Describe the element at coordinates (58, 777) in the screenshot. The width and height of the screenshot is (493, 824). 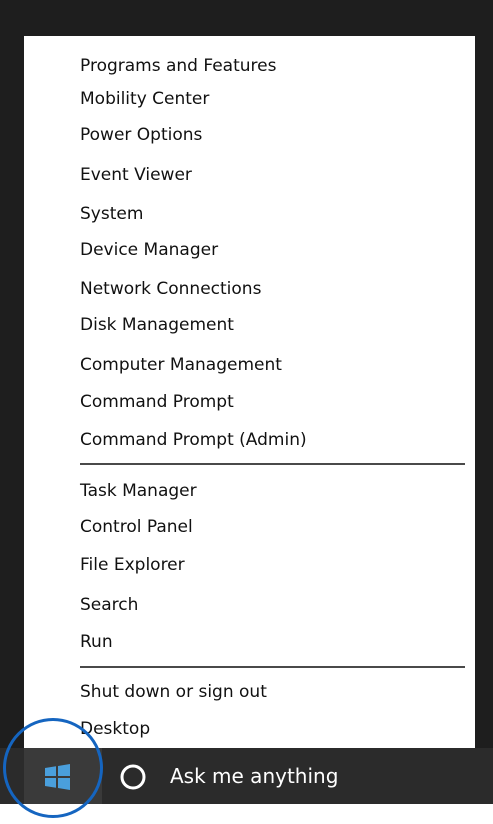
I see `windows-logo-icon` at that location.